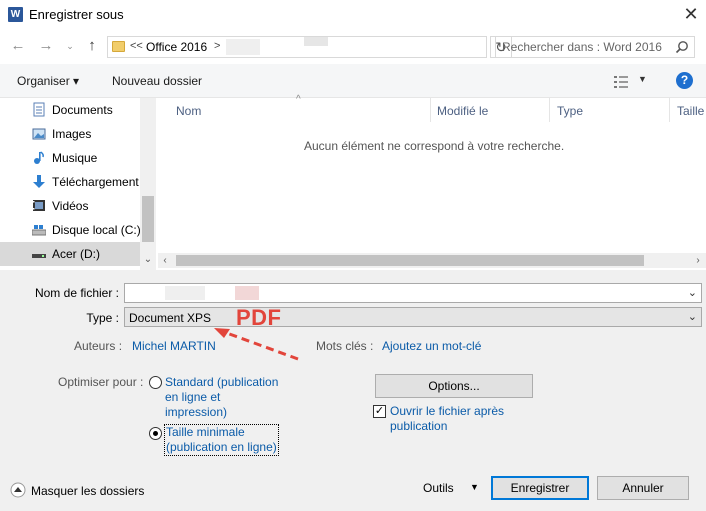 The height and width of the screenshot is (511, 706). Describe the element at coordinates (148, 260) in the screenshot. I see `scroll-down-arrow-icon: ⌄` at that location.